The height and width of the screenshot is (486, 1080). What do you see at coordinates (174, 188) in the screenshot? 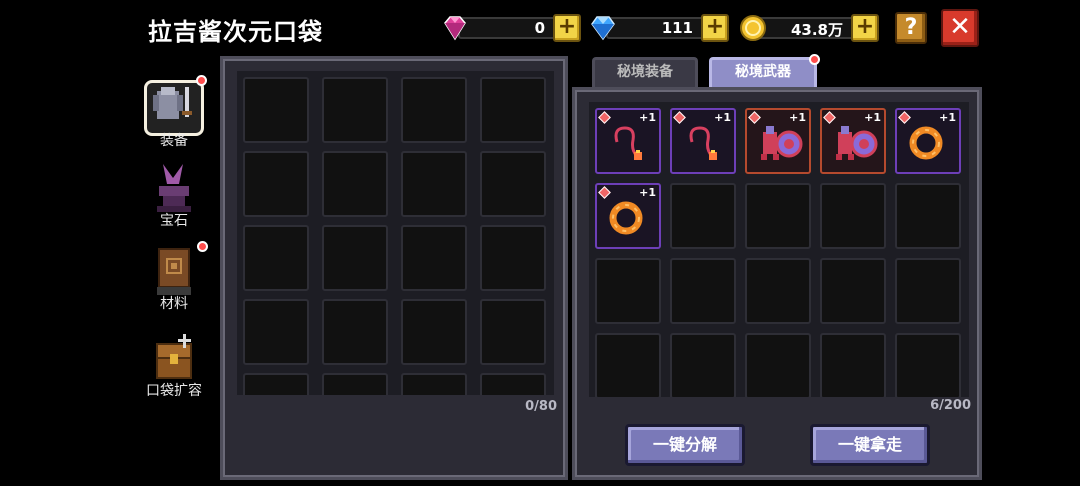
I see `gem-anvil-icon` at bounding box center [174, 188].